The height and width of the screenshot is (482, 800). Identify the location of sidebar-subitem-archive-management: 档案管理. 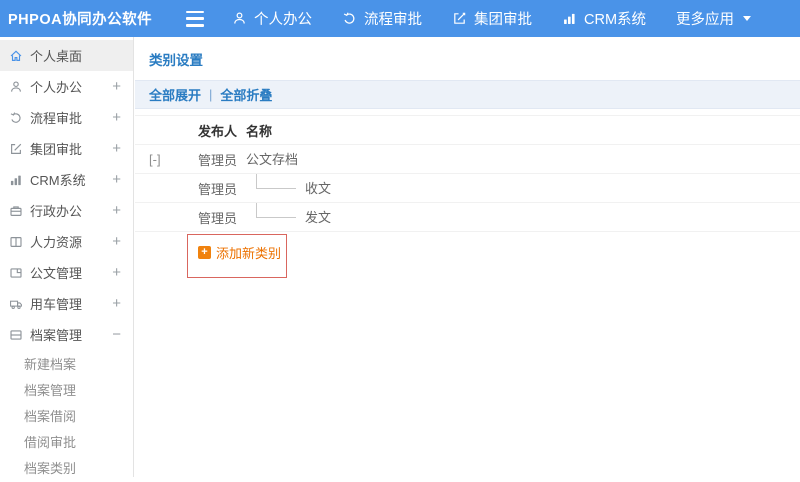
(66, 391).